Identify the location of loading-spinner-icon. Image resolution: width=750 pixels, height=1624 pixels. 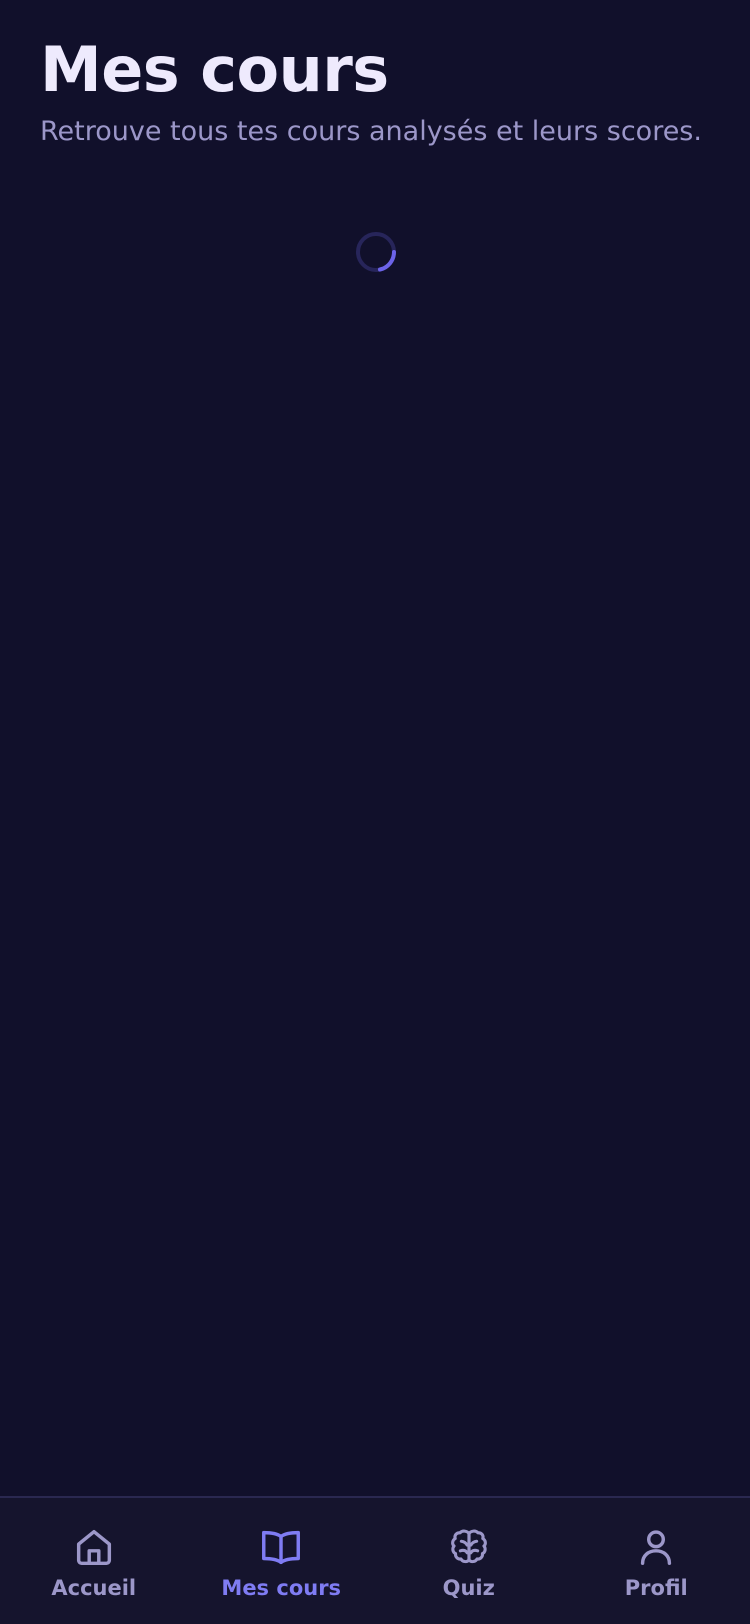
(376, 252).